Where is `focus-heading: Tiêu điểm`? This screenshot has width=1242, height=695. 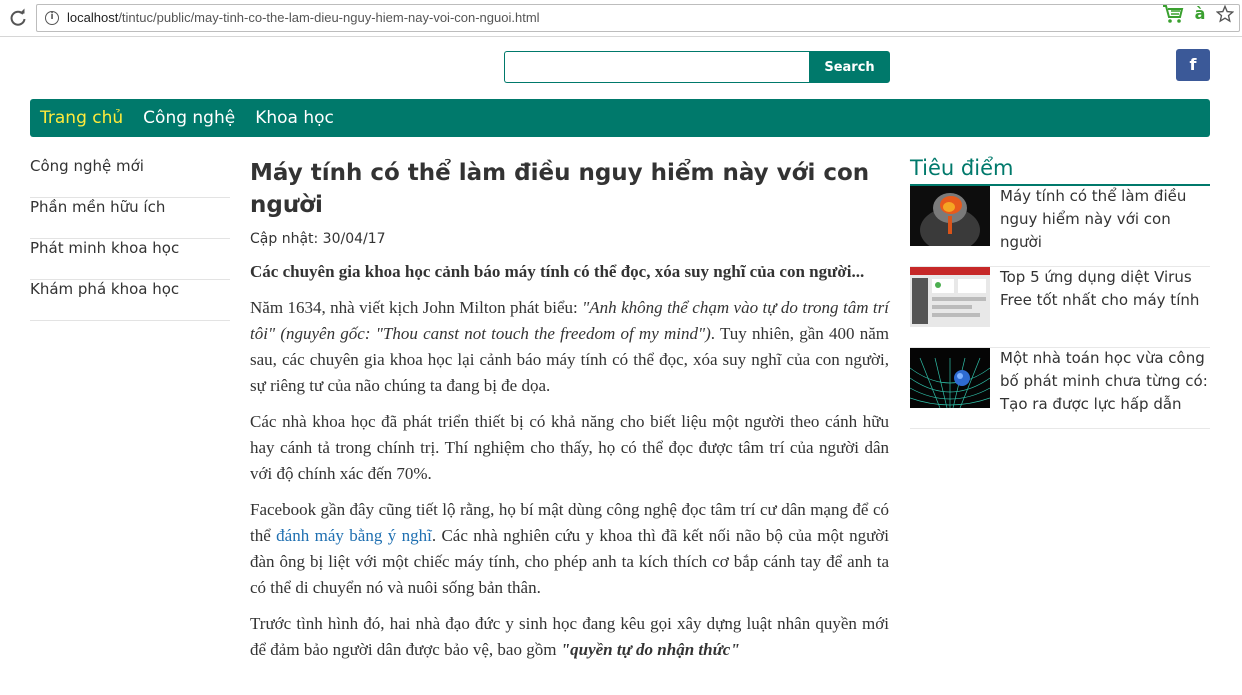 focus-heading: Tiêu điểm is located at coordinates (1060, 170).